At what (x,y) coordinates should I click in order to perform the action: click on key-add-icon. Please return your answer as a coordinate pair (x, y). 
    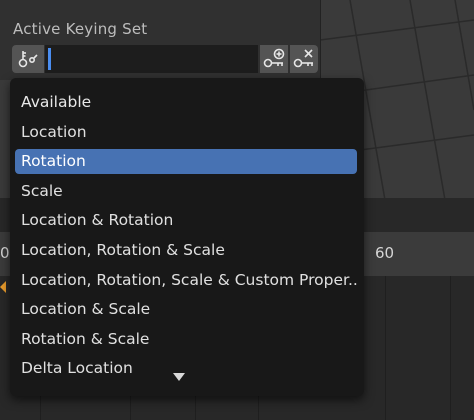
    Looking at the image, I should click on (274, 58).